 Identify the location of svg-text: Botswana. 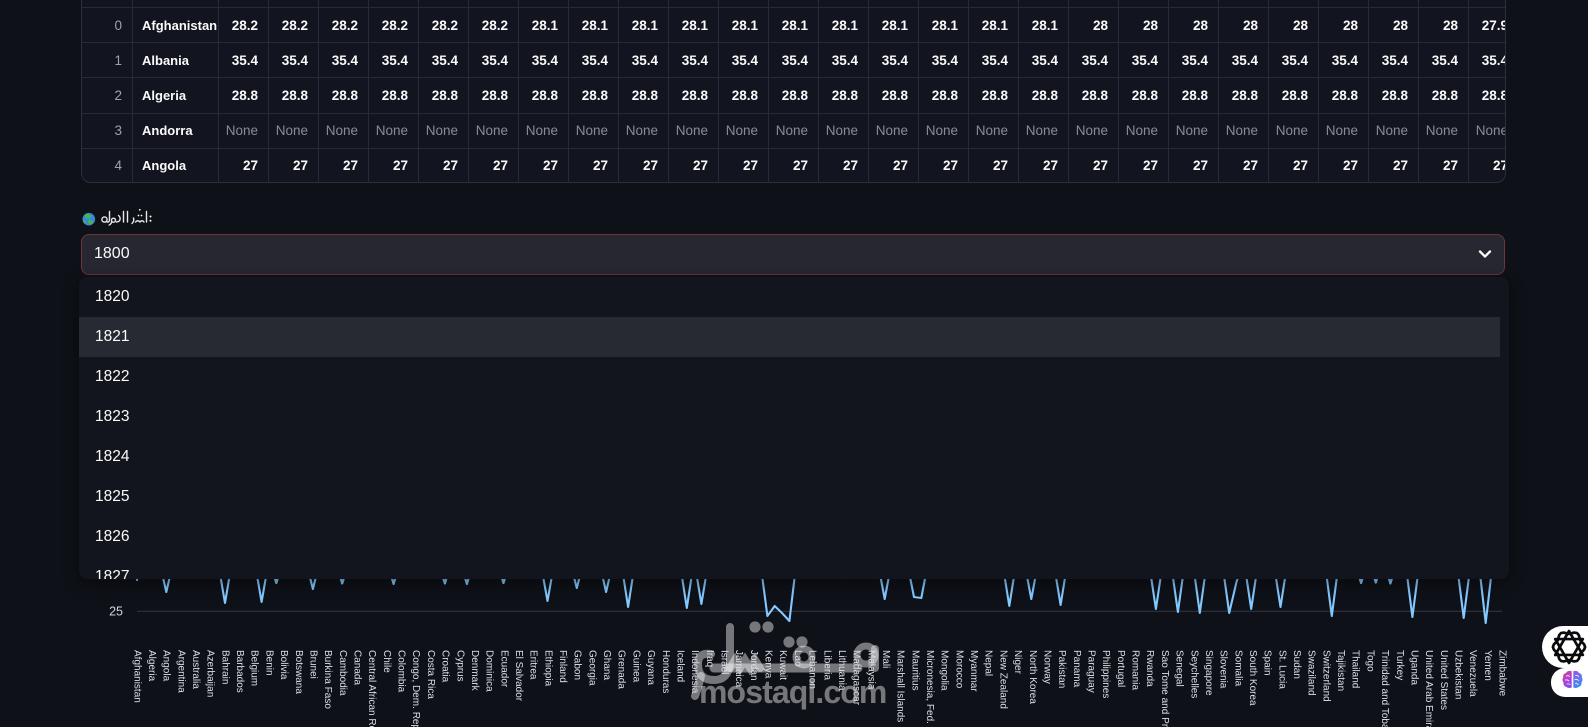
(298, 672).